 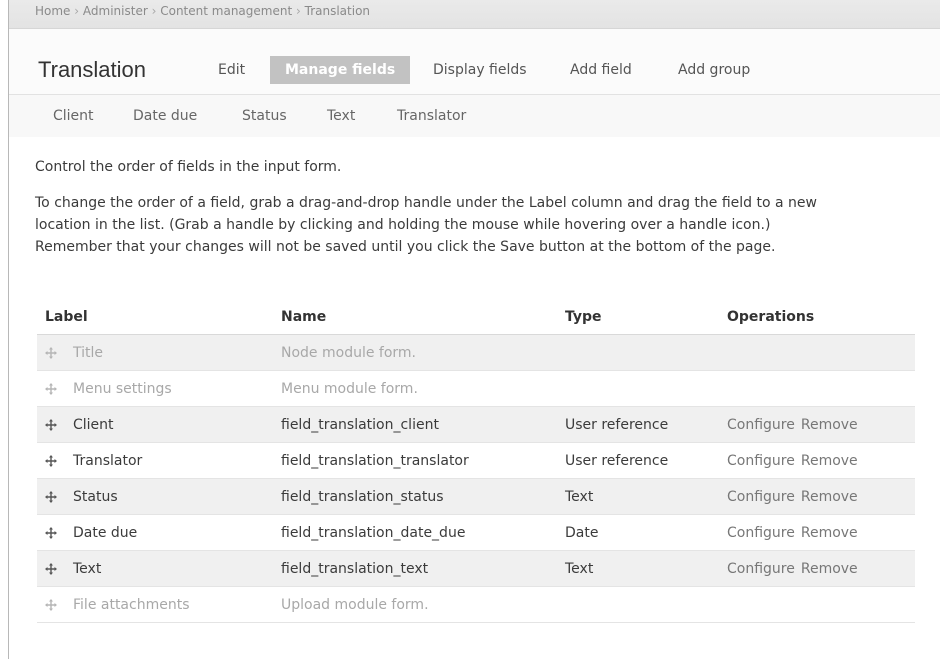 What do you see at coordinates (52, 11) in the screenshot?
I see `breadcrumb-home: Home` at bounding box center [52, 11].